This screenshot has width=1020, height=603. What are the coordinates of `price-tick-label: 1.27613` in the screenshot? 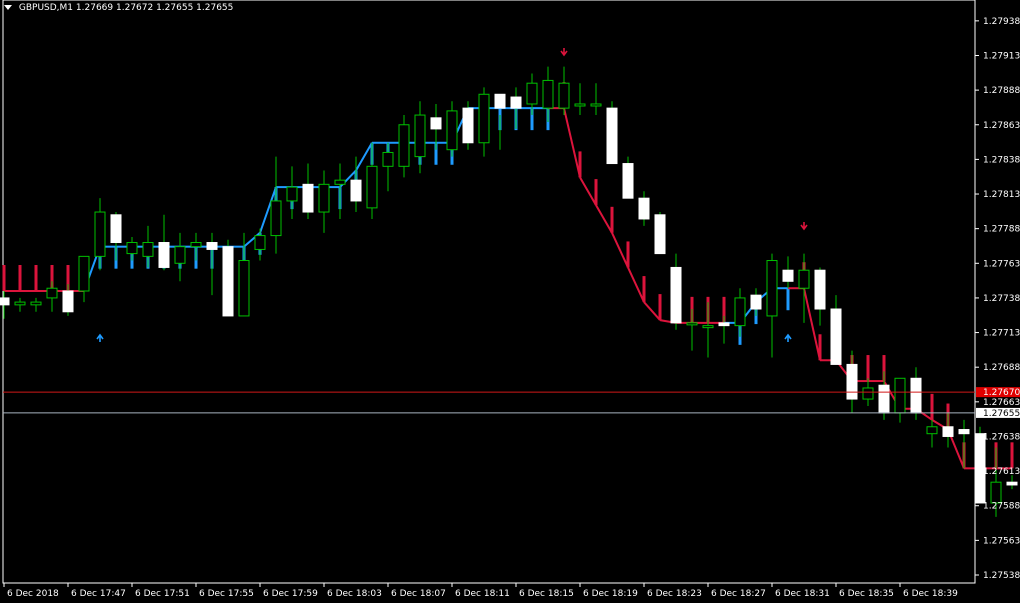 It's located at (1001, 472).